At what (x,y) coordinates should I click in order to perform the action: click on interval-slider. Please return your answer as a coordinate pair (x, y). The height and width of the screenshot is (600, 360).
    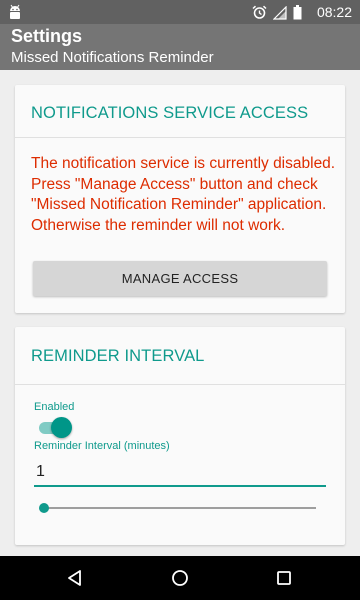
    Looking at the image, I should click on (180, 508).